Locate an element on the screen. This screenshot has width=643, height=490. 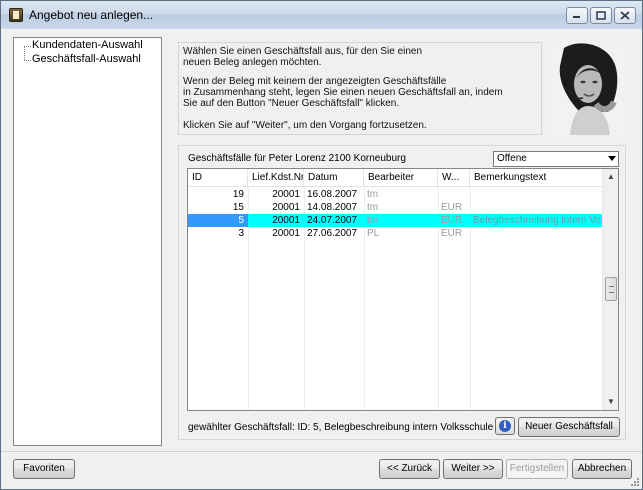
maximize-icon is located at coordinates (601, 15).